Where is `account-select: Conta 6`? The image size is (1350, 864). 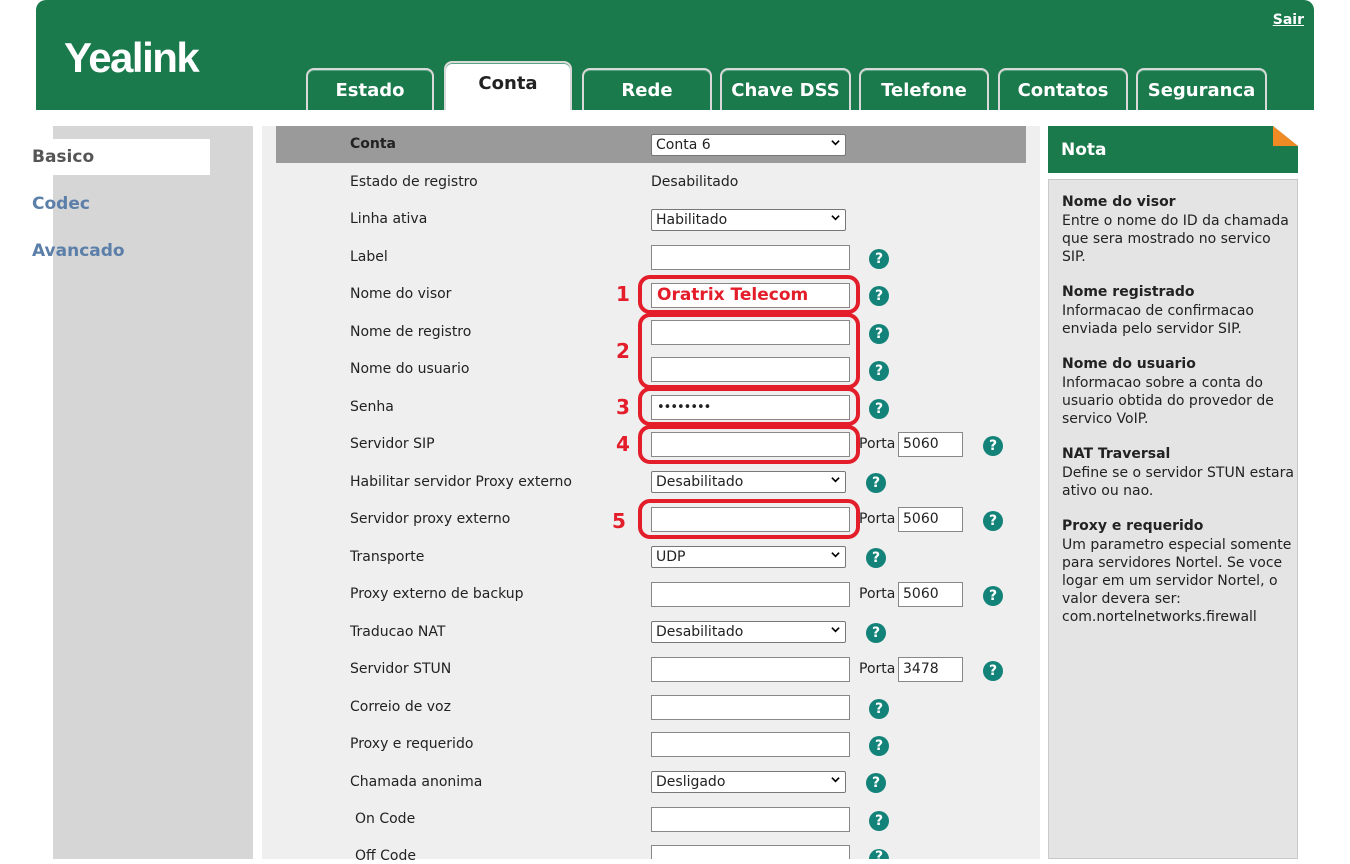
account-select: Conta 6 is located at coordinates (748, 145).